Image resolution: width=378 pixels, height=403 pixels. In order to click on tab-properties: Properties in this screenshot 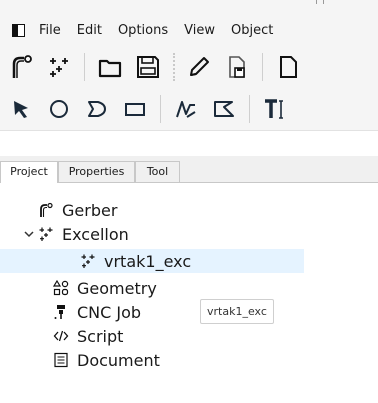, I will do `click(96, 171)`.